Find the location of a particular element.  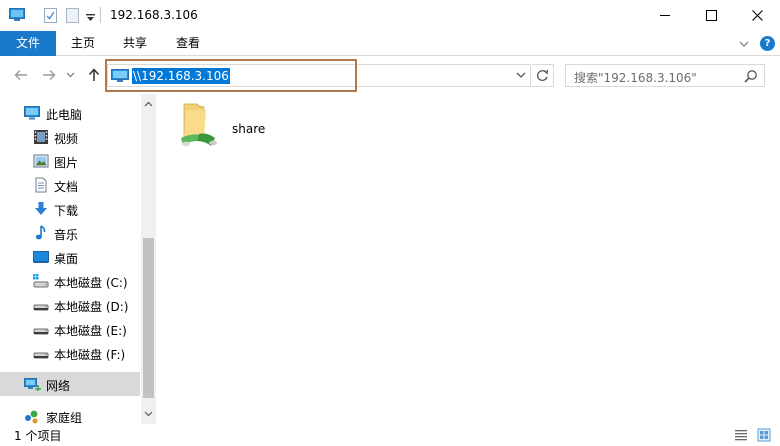

sidebar-item-pictures: 图片 is located at coordinates (70, 161).